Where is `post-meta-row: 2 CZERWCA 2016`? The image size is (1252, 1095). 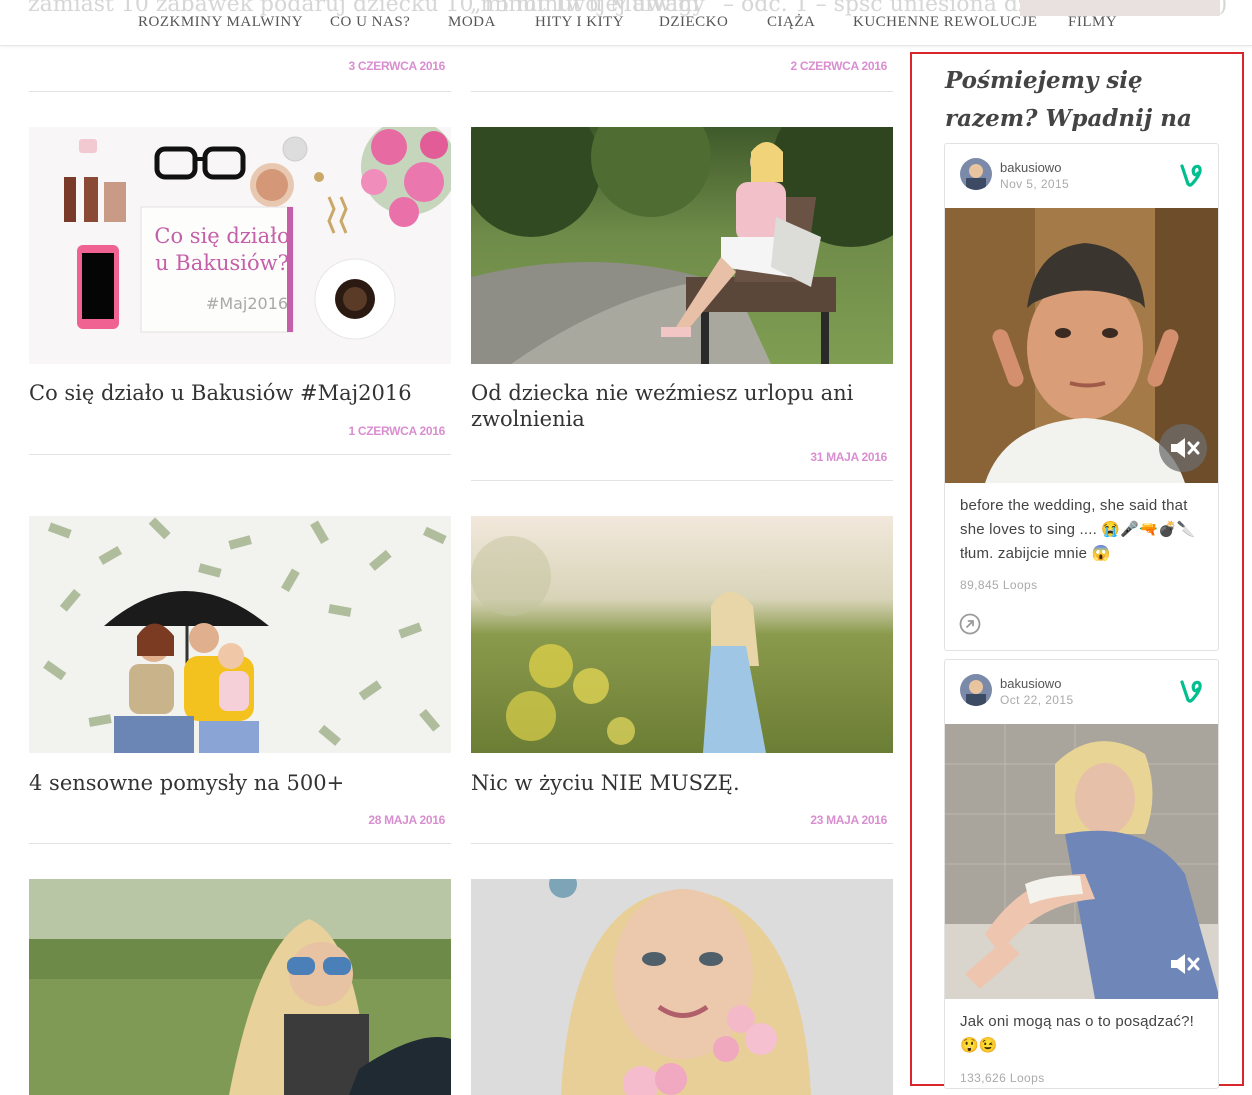
post-meta-row: 2 CZERWCA 2016 is located at coordinates (682, 69).